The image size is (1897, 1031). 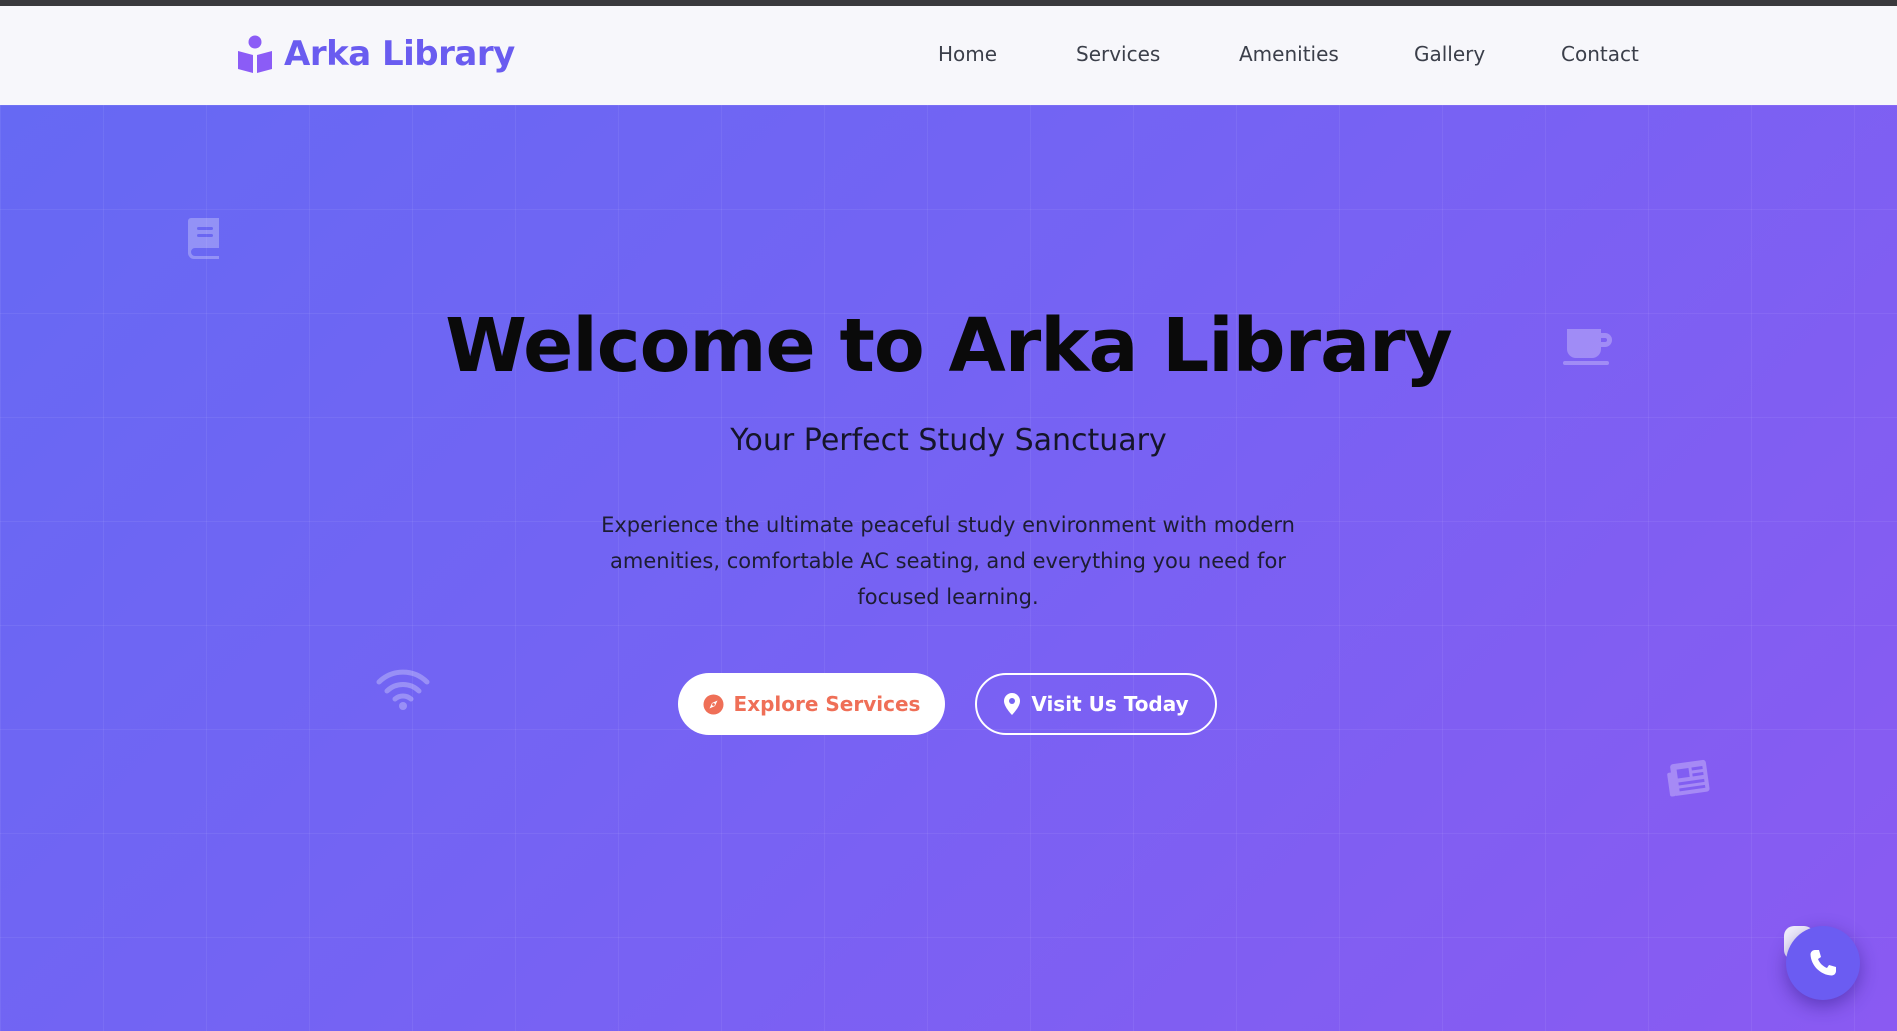 I want to click on nav-contact: Contact, so click(x=1600, y=54).